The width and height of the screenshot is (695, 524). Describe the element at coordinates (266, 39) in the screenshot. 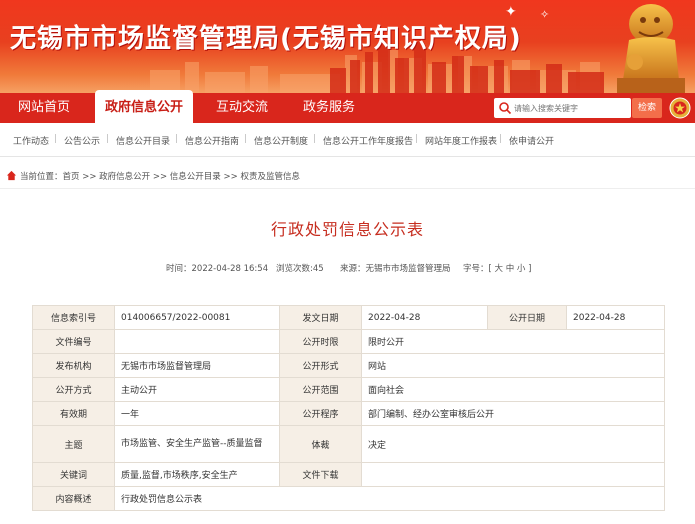

I see `site-title: 无锡市市场监督管理局(无锡市知识产权局)` at that location.